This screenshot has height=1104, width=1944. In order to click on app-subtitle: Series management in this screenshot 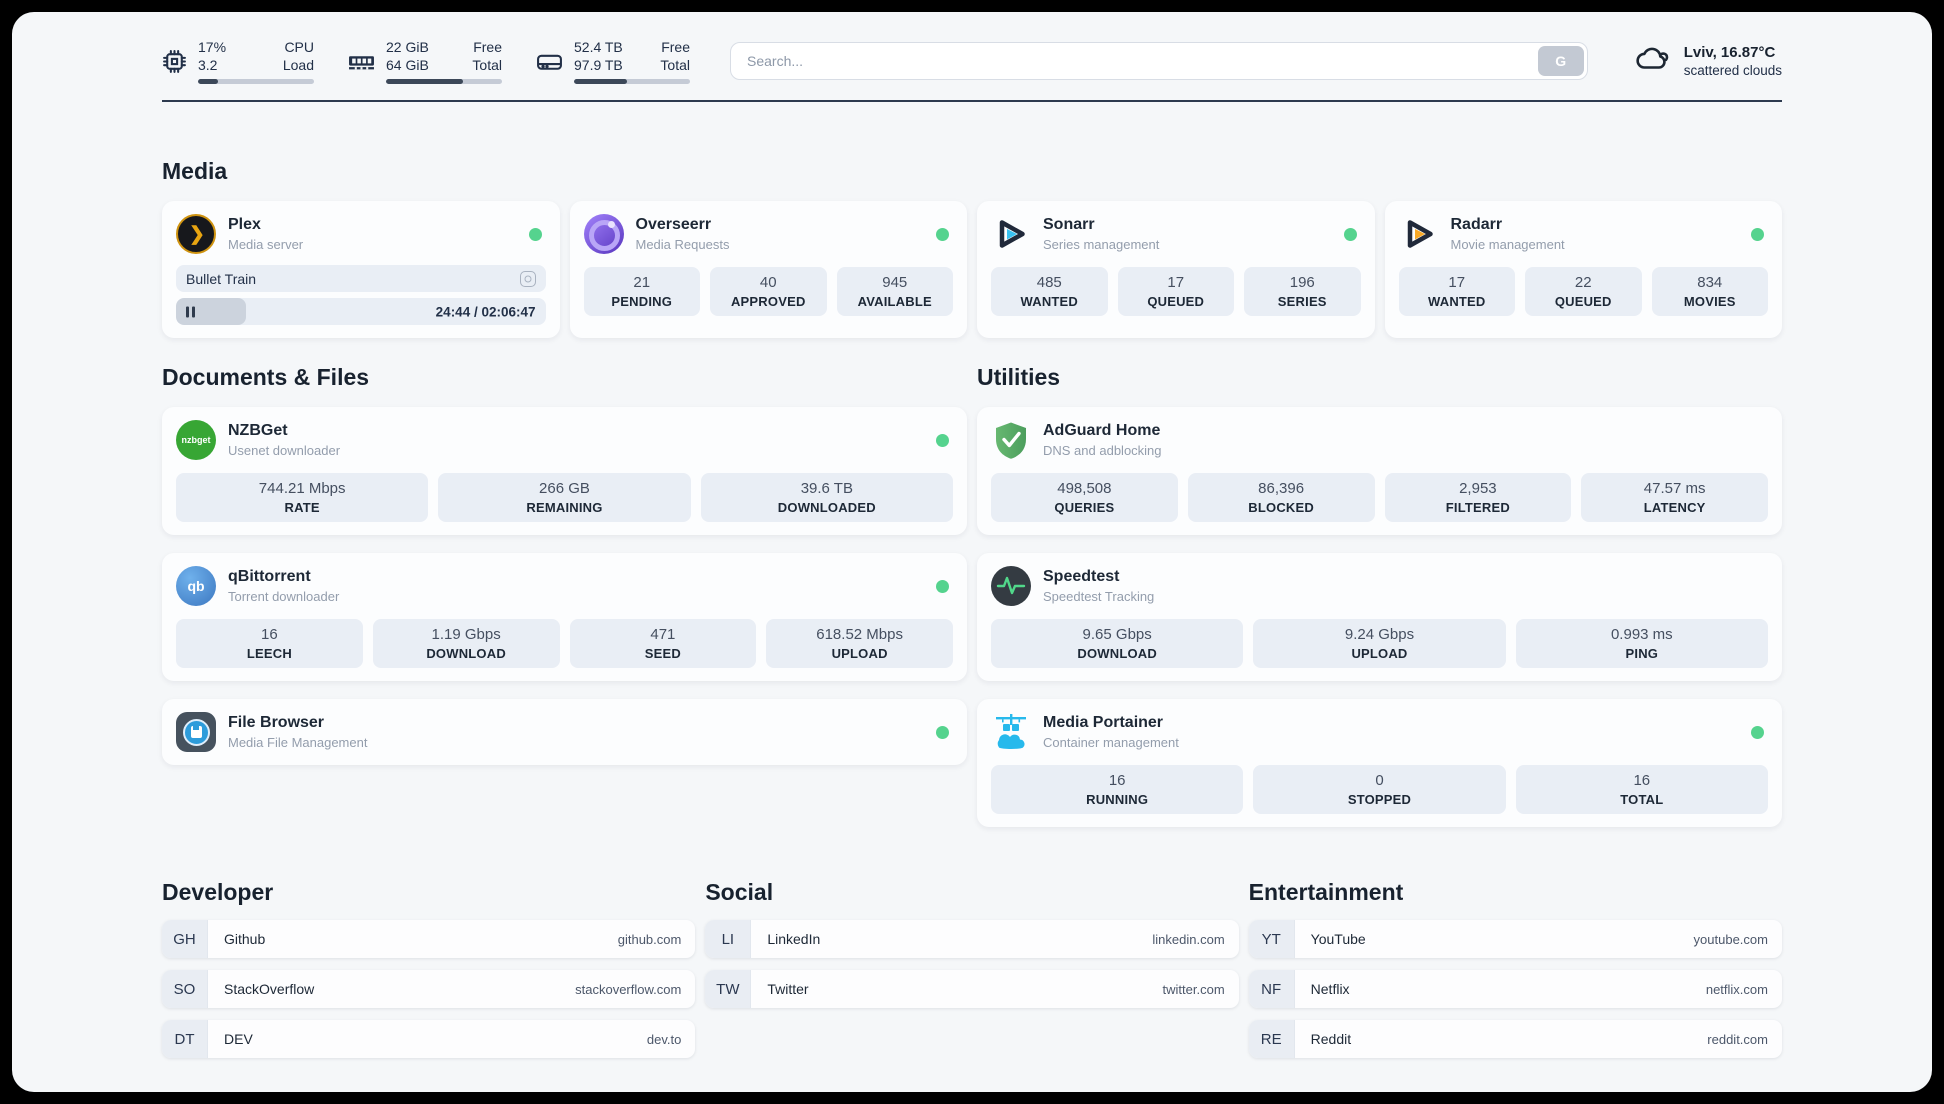, I will do `click(1101, 245)`.